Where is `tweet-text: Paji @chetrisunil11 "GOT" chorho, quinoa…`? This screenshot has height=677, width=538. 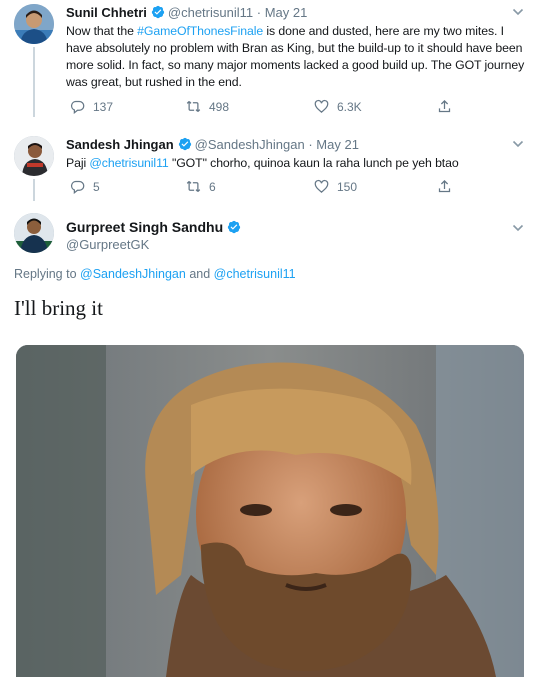 tweet-text: Paji @chetrisunil11 "GOT" chorho, quinoa… is located at coordinates (297, 163).